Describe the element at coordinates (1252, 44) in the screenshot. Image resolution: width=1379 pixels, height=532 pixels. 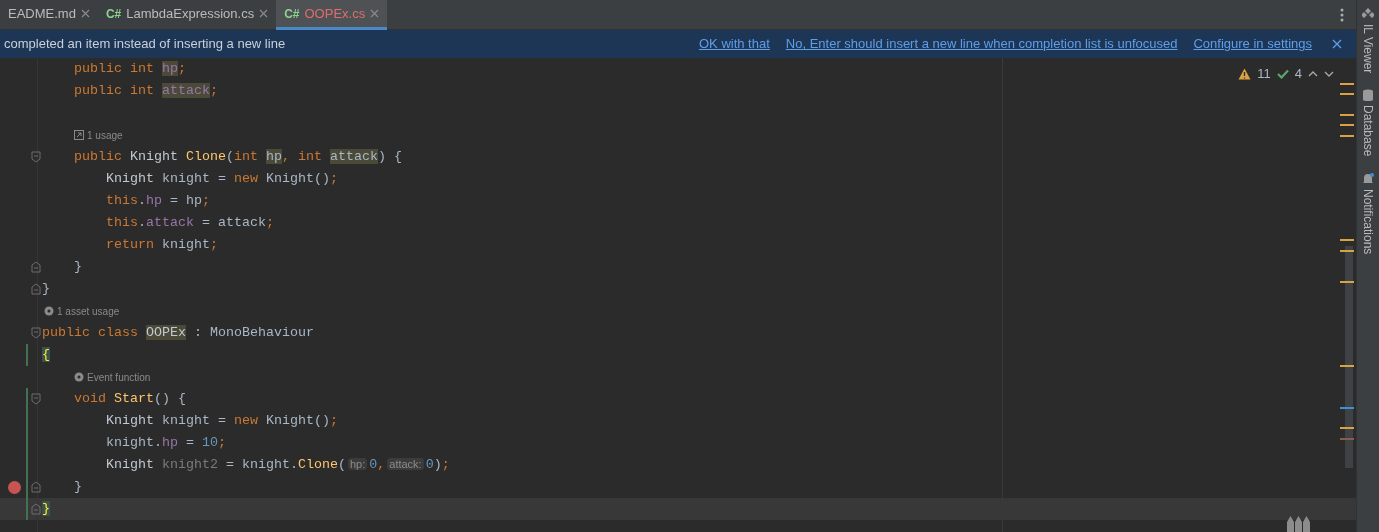
I see `banner-link: Configure in settings` at that location.